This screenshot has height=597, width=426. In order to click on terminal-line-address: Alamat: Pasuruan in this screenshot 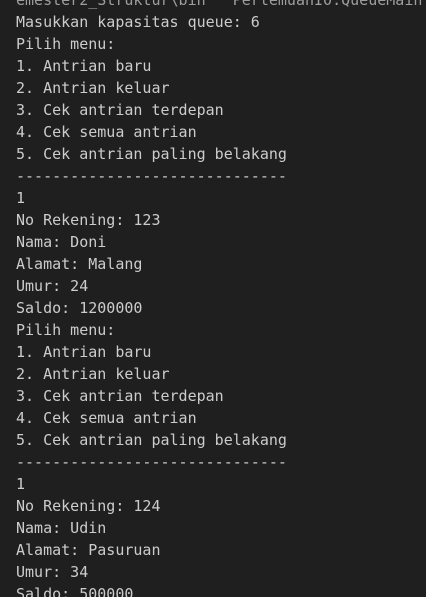, I will do `click(88, 550)`.